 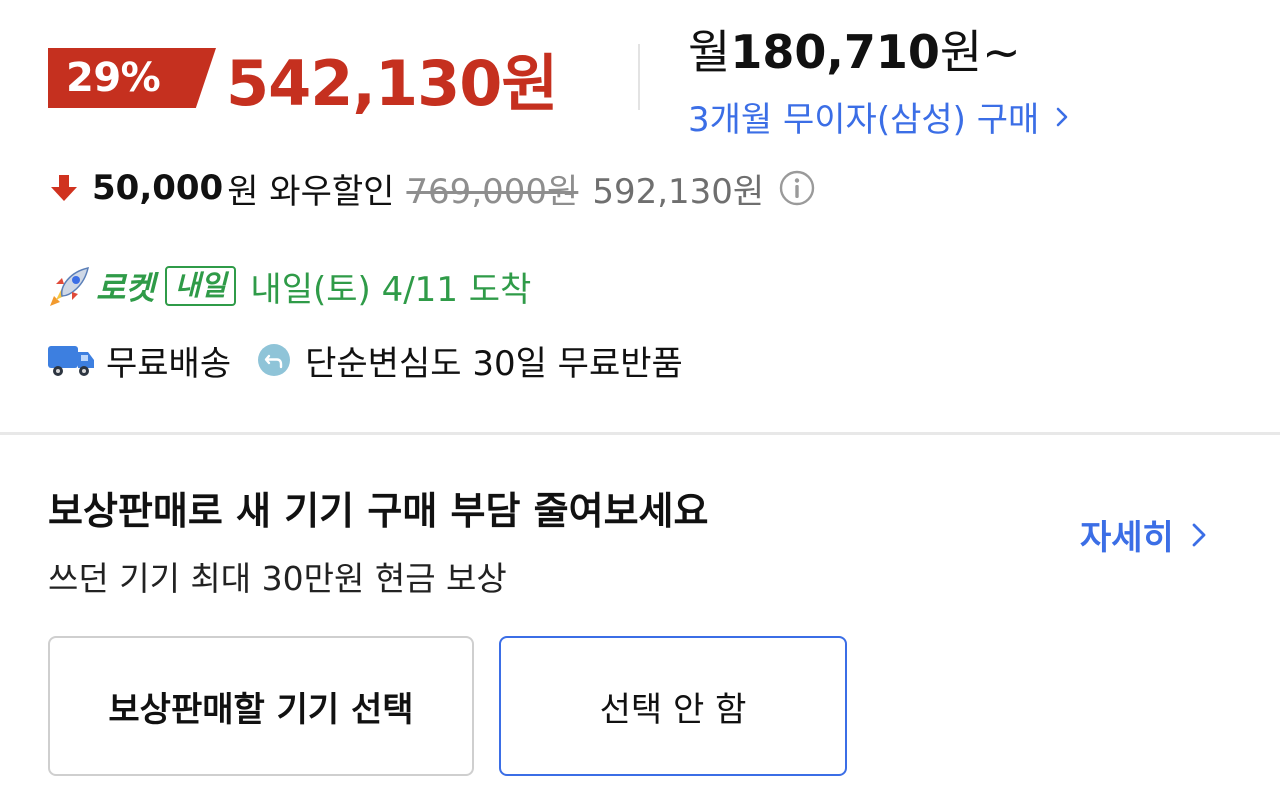 What do you see at coordinates (277, 578) in the screenshot?
I see `tradein-subtitle: 쓰던 기기 최대 30만원 현금 보상` at bounding box center [277, 578].